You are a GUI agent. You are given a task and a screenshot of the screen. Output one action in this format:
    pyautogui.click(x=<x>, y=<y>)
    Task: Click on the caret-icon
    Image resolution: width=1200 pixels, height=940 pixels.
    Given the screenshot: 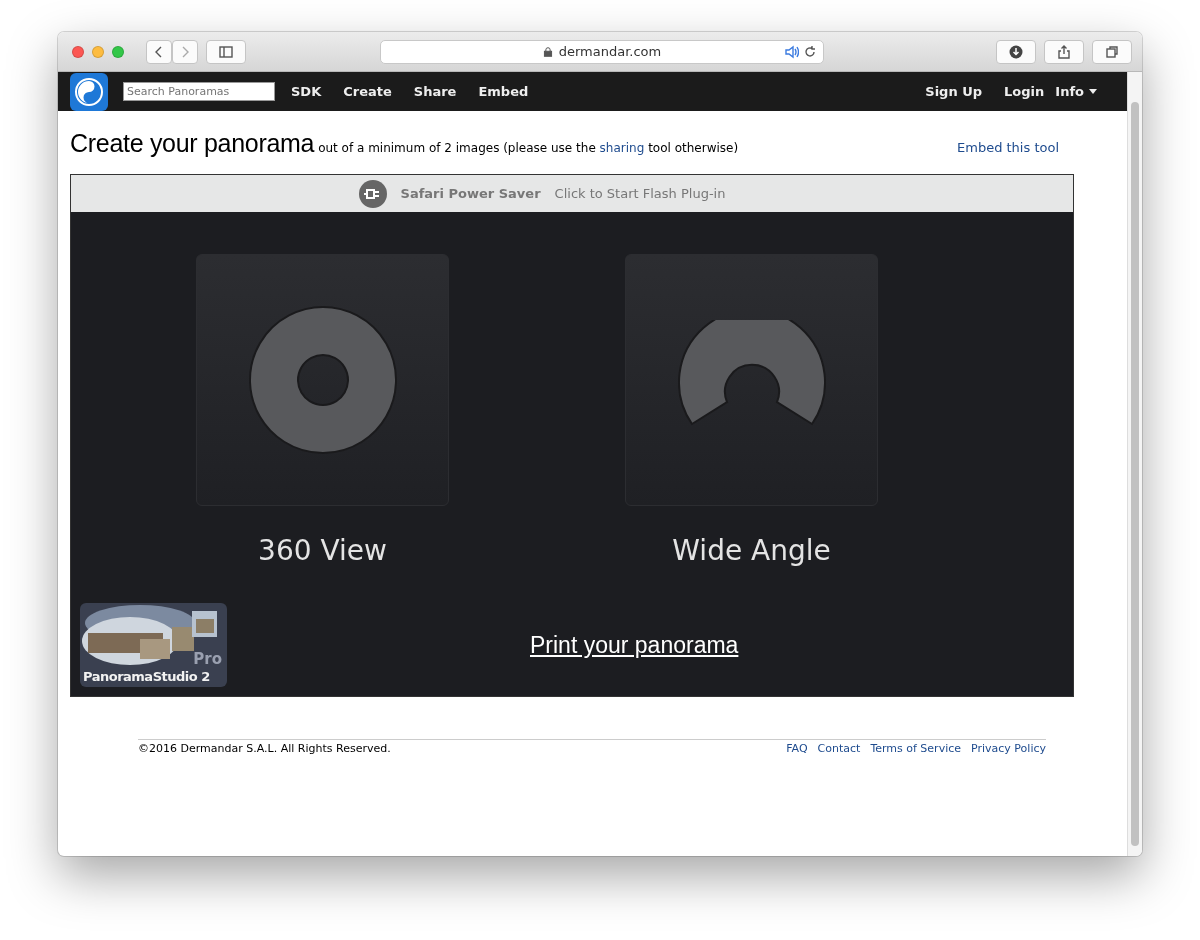 What is the action you would take?
    pyautogui.click(x=1093, y=91)
    